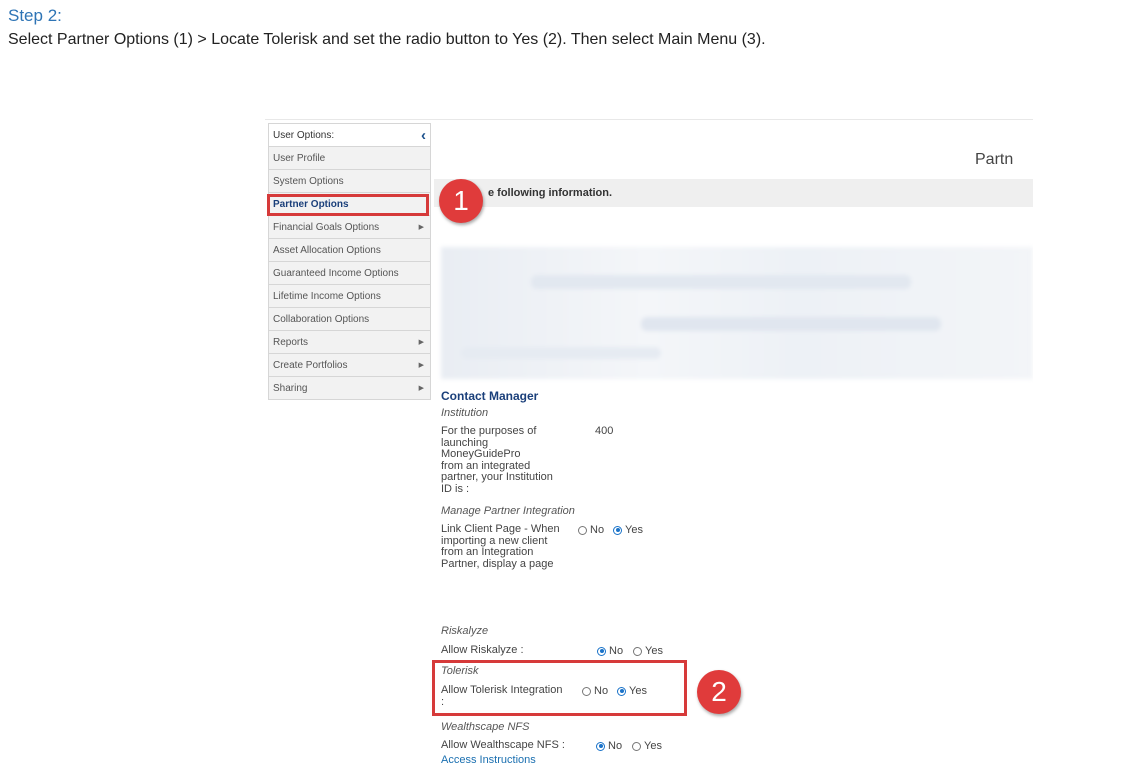 The width and height of the screenshot is (1129, 781). I want to click on sidebar-item-asset-allocation-options: Asset Allocation Options, so click(349, 250).